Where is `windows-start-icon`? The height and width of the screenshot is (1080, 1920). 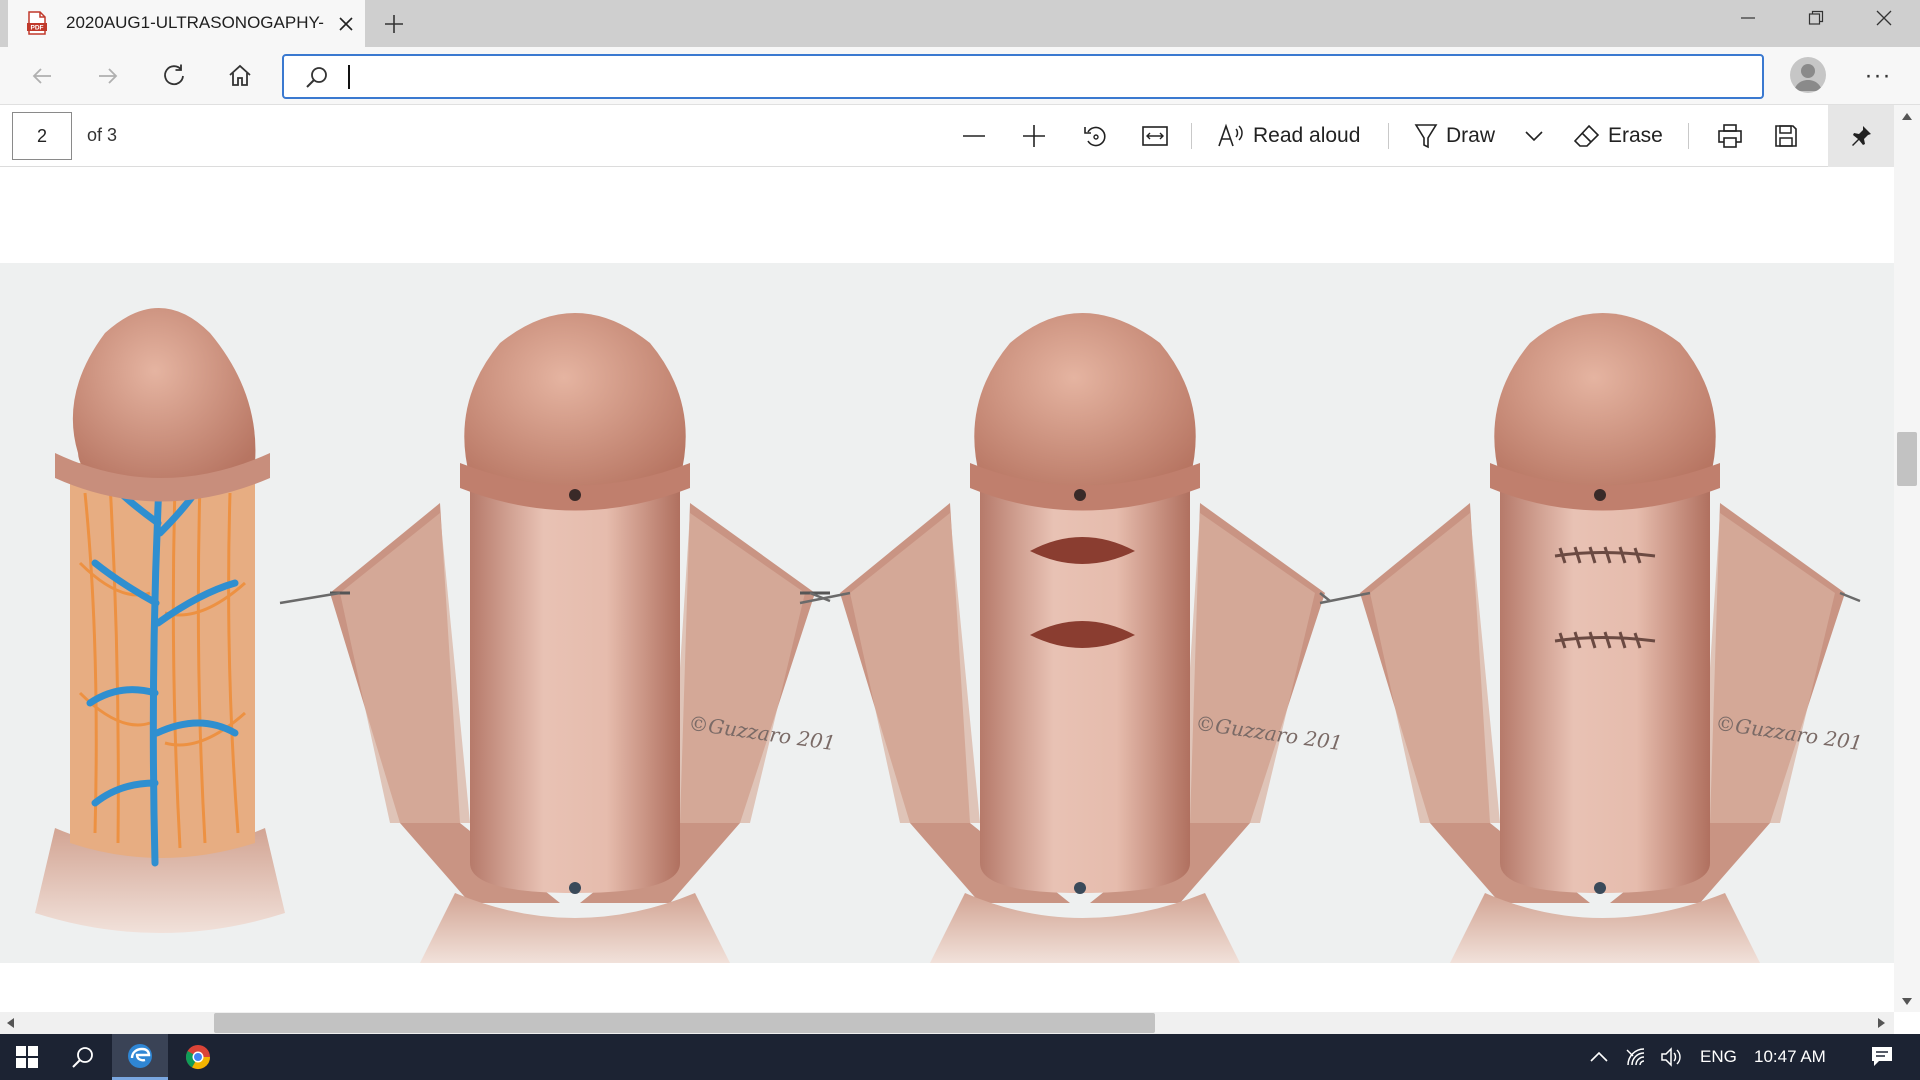
windows-start-icon is located at coordinates (27, 1057).